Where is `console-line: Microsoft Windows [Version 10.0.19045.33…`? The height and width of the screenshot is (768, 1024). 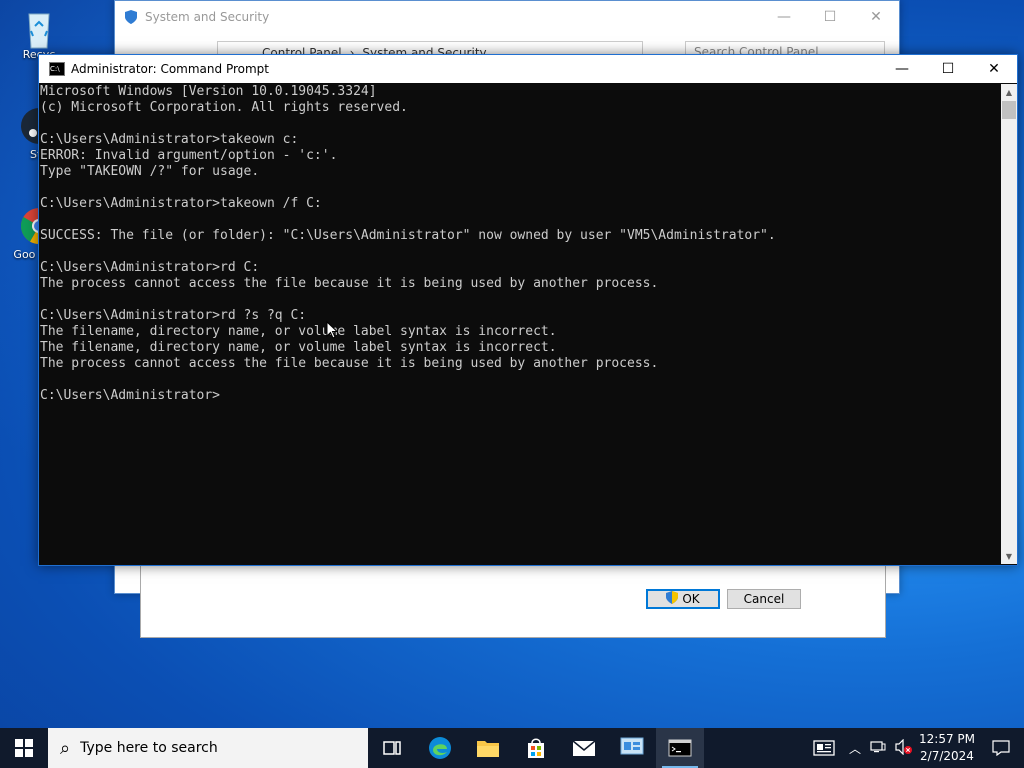
console-line: Microsoft Windows [Version 10.0.19045.33… is located at coordinates (208, 91).